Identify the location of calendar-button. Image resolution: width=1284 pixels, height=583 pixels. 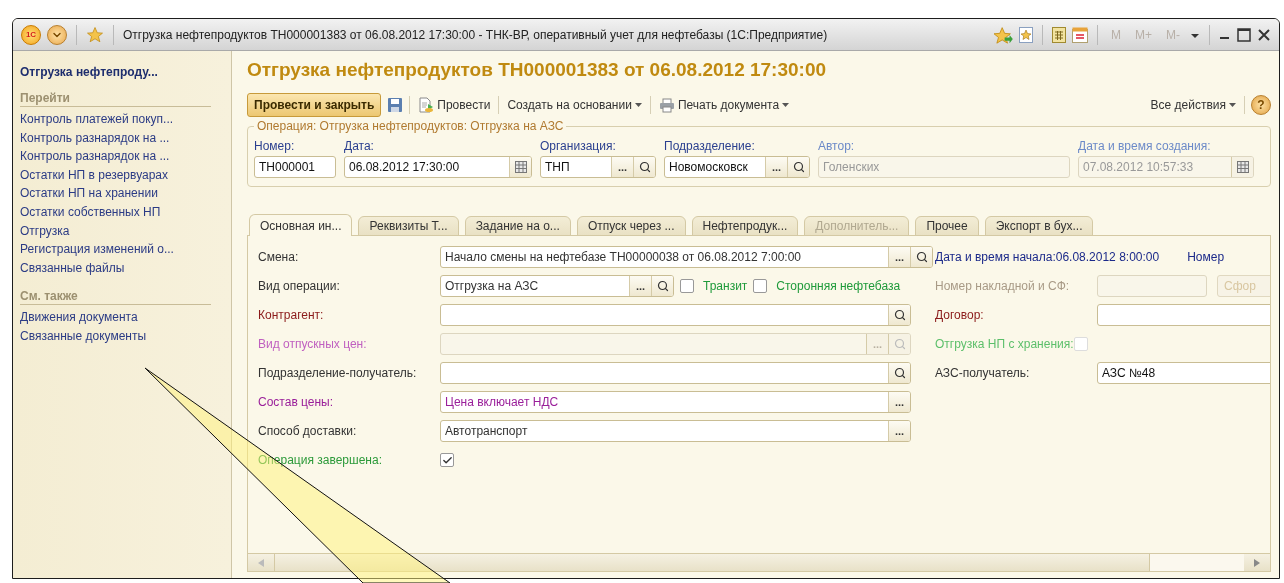
(520, 167).